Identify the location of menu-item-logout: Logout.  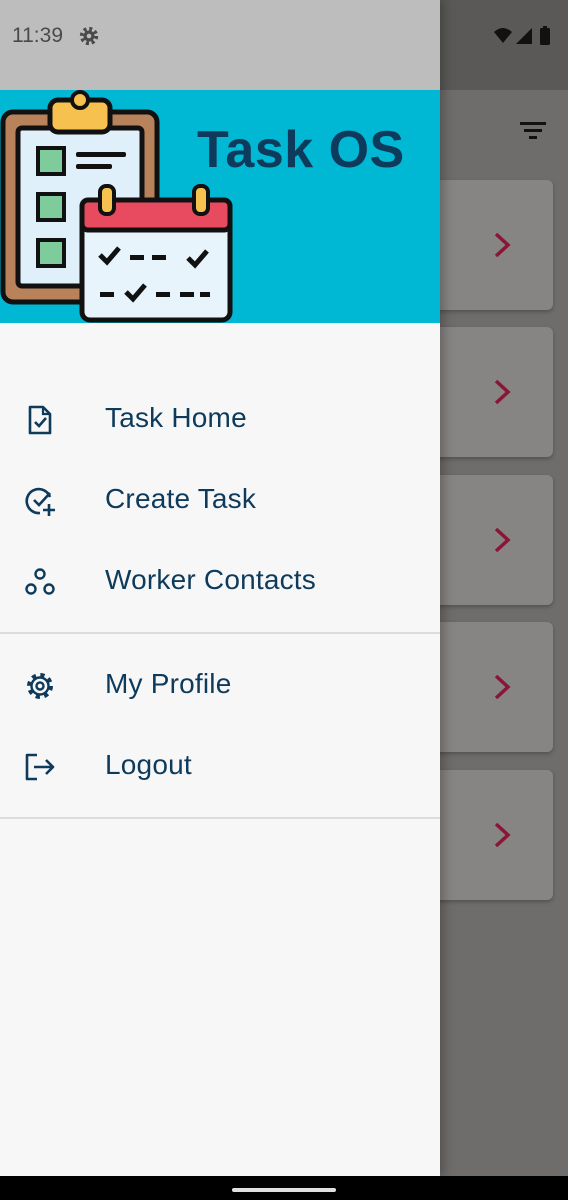
(220, 765).